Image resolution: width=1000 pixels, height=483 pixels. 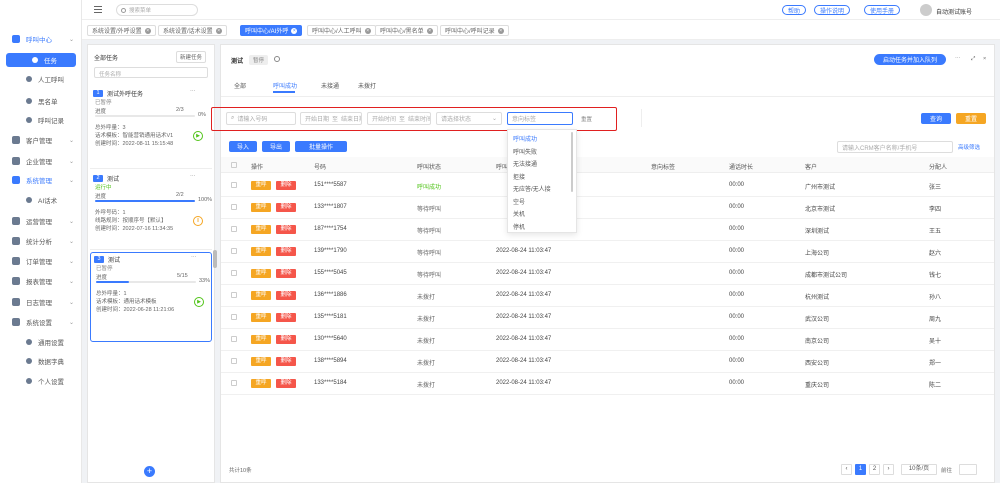 I want to click on tab-1: 系统设置/话术设置 ×, so click(x=192, y=30).